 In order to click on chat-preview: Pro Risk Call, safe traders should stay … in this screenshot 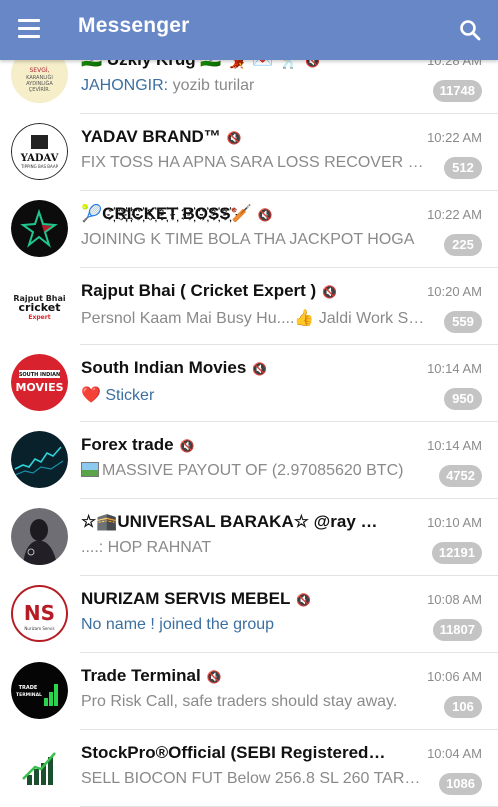, I will do `click(239, 701)`.